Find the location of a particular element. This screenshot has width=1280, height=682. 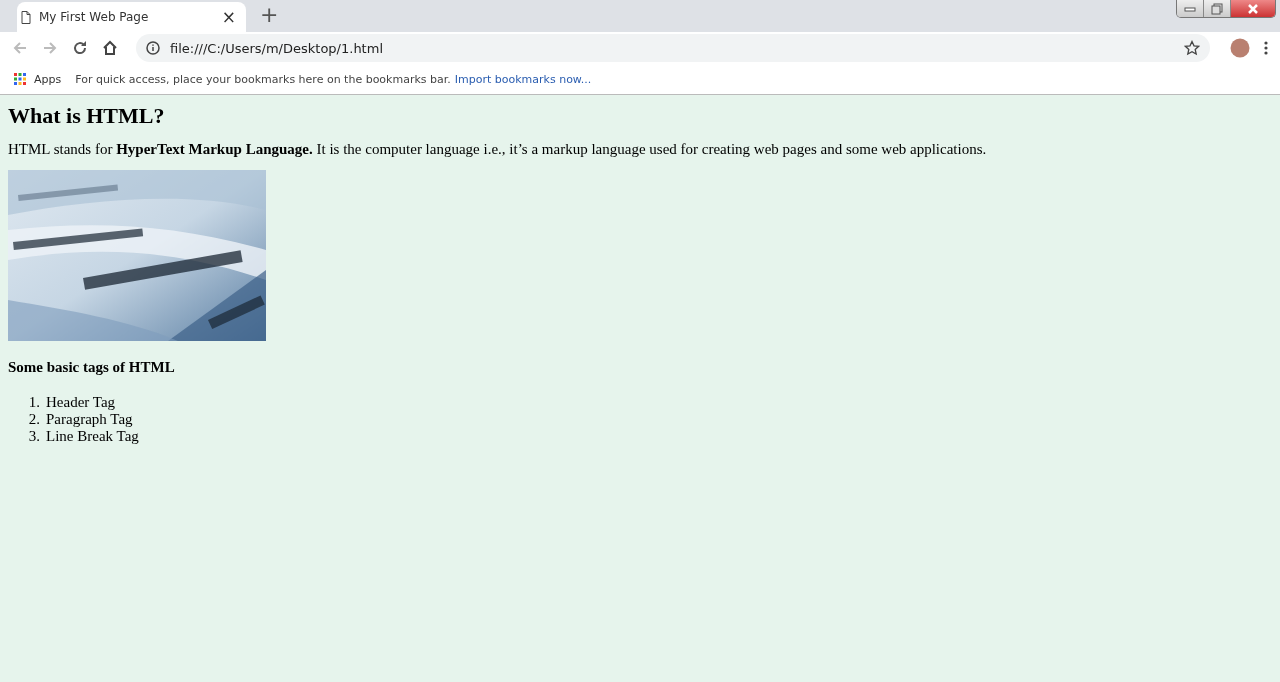

tab-title: My First Web Page is located at coordinates (94, 17).